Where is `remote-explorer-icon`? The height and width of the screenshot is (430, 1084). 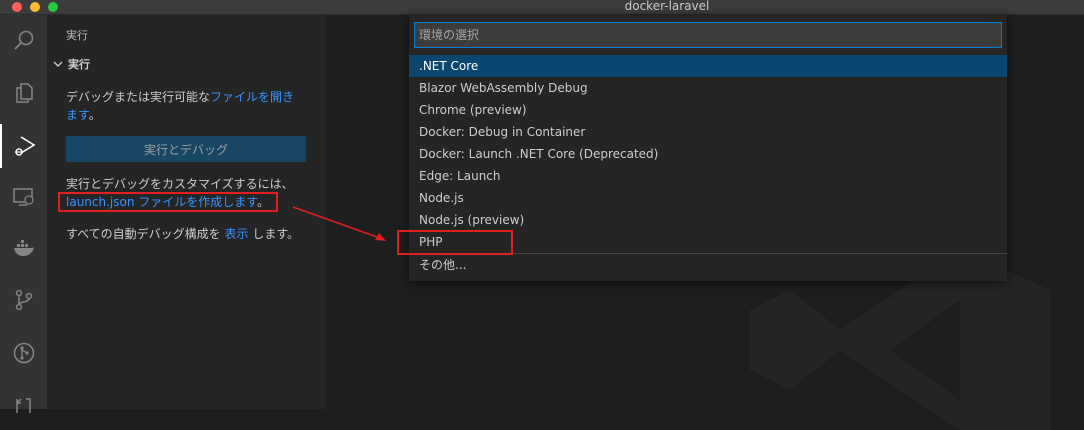
remote-explorer-icon is located at coordinates (23, 197).